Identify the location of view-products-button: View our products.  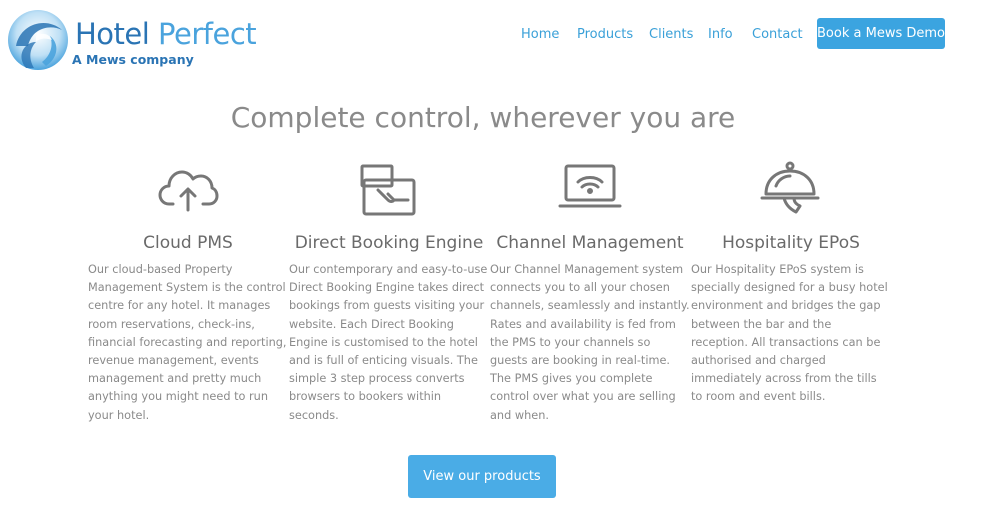
(482, 476).